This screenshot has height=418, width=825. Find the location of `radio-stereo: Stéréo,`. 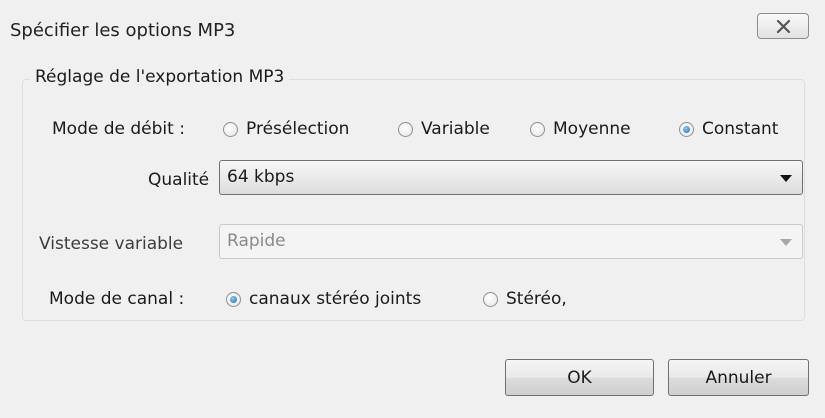

radio-stereo: Stéréo, is located at coordinates (525, 299).